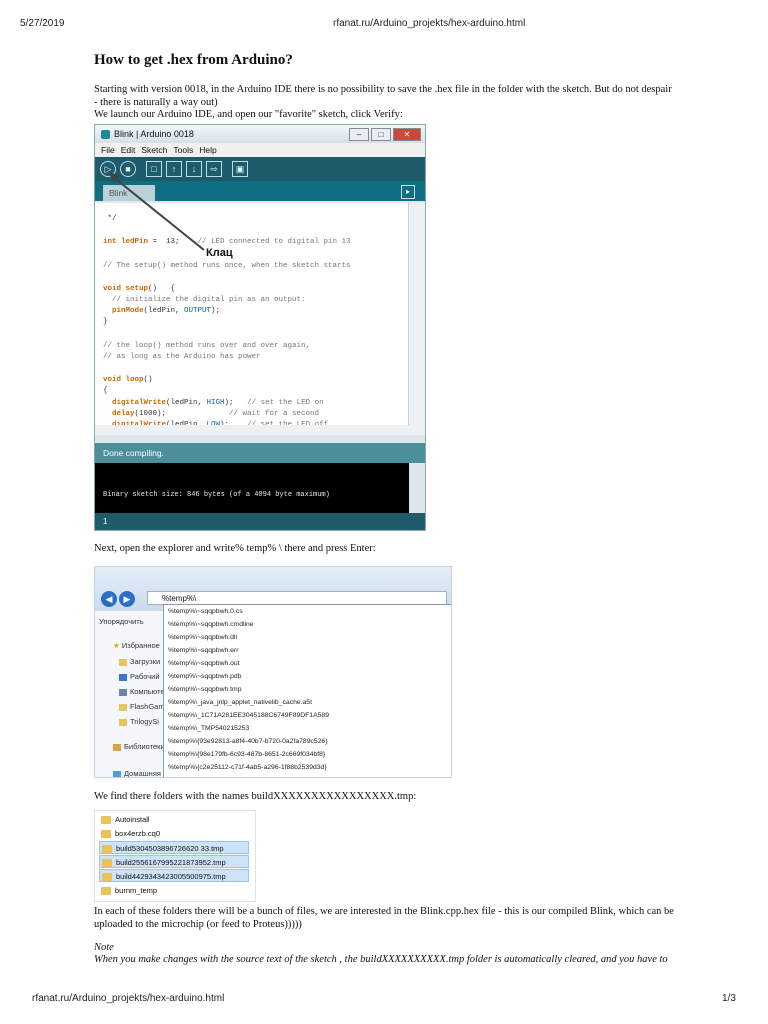 The height and width of the screenshot is (1024, 768). Describe the element at coordinates (211, 624) in the screenshot. I see `autocomplete-option: %temp%\~sqqpbwh.cmdline` at that location.